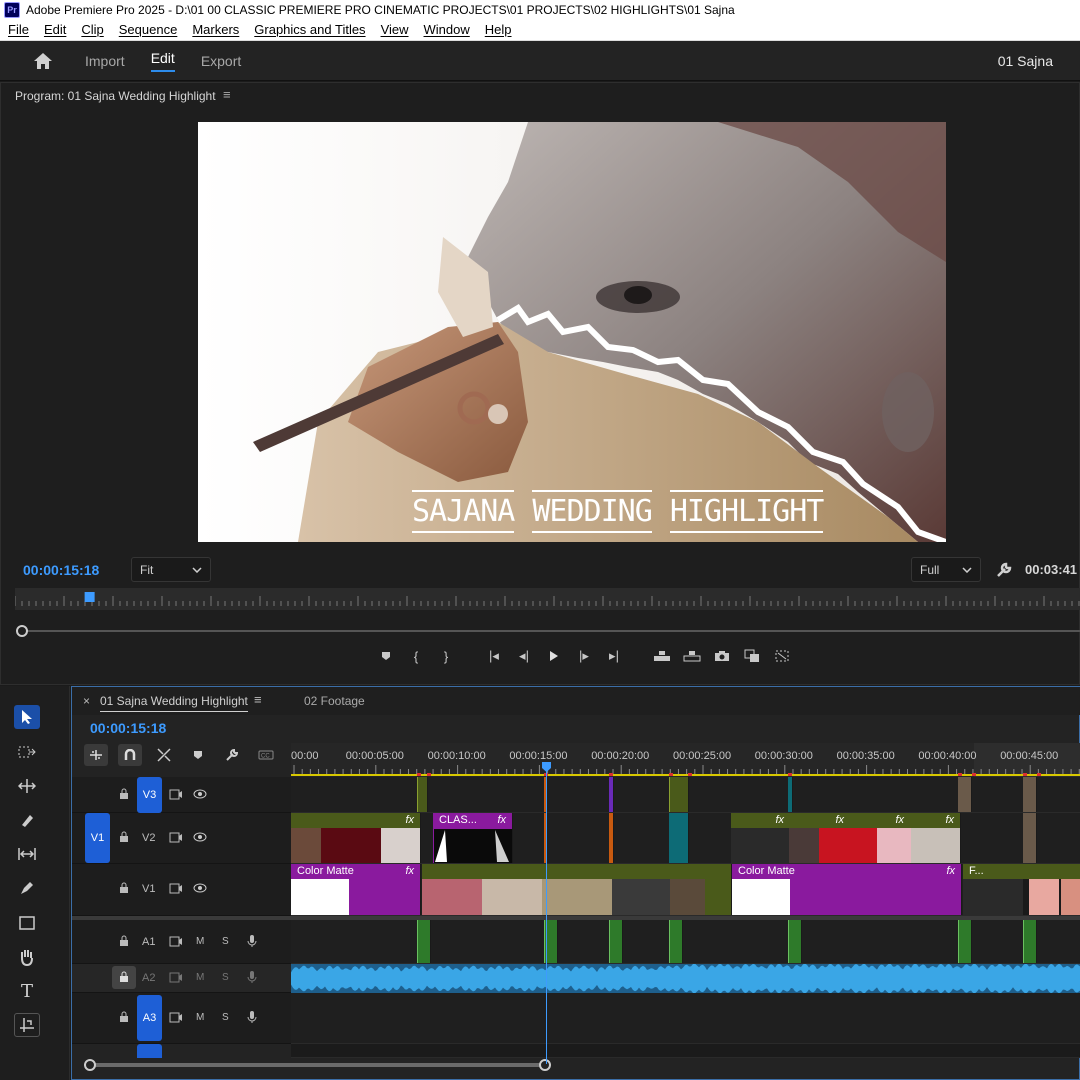  I want to click on program-time-ruler, so click(547, 599).